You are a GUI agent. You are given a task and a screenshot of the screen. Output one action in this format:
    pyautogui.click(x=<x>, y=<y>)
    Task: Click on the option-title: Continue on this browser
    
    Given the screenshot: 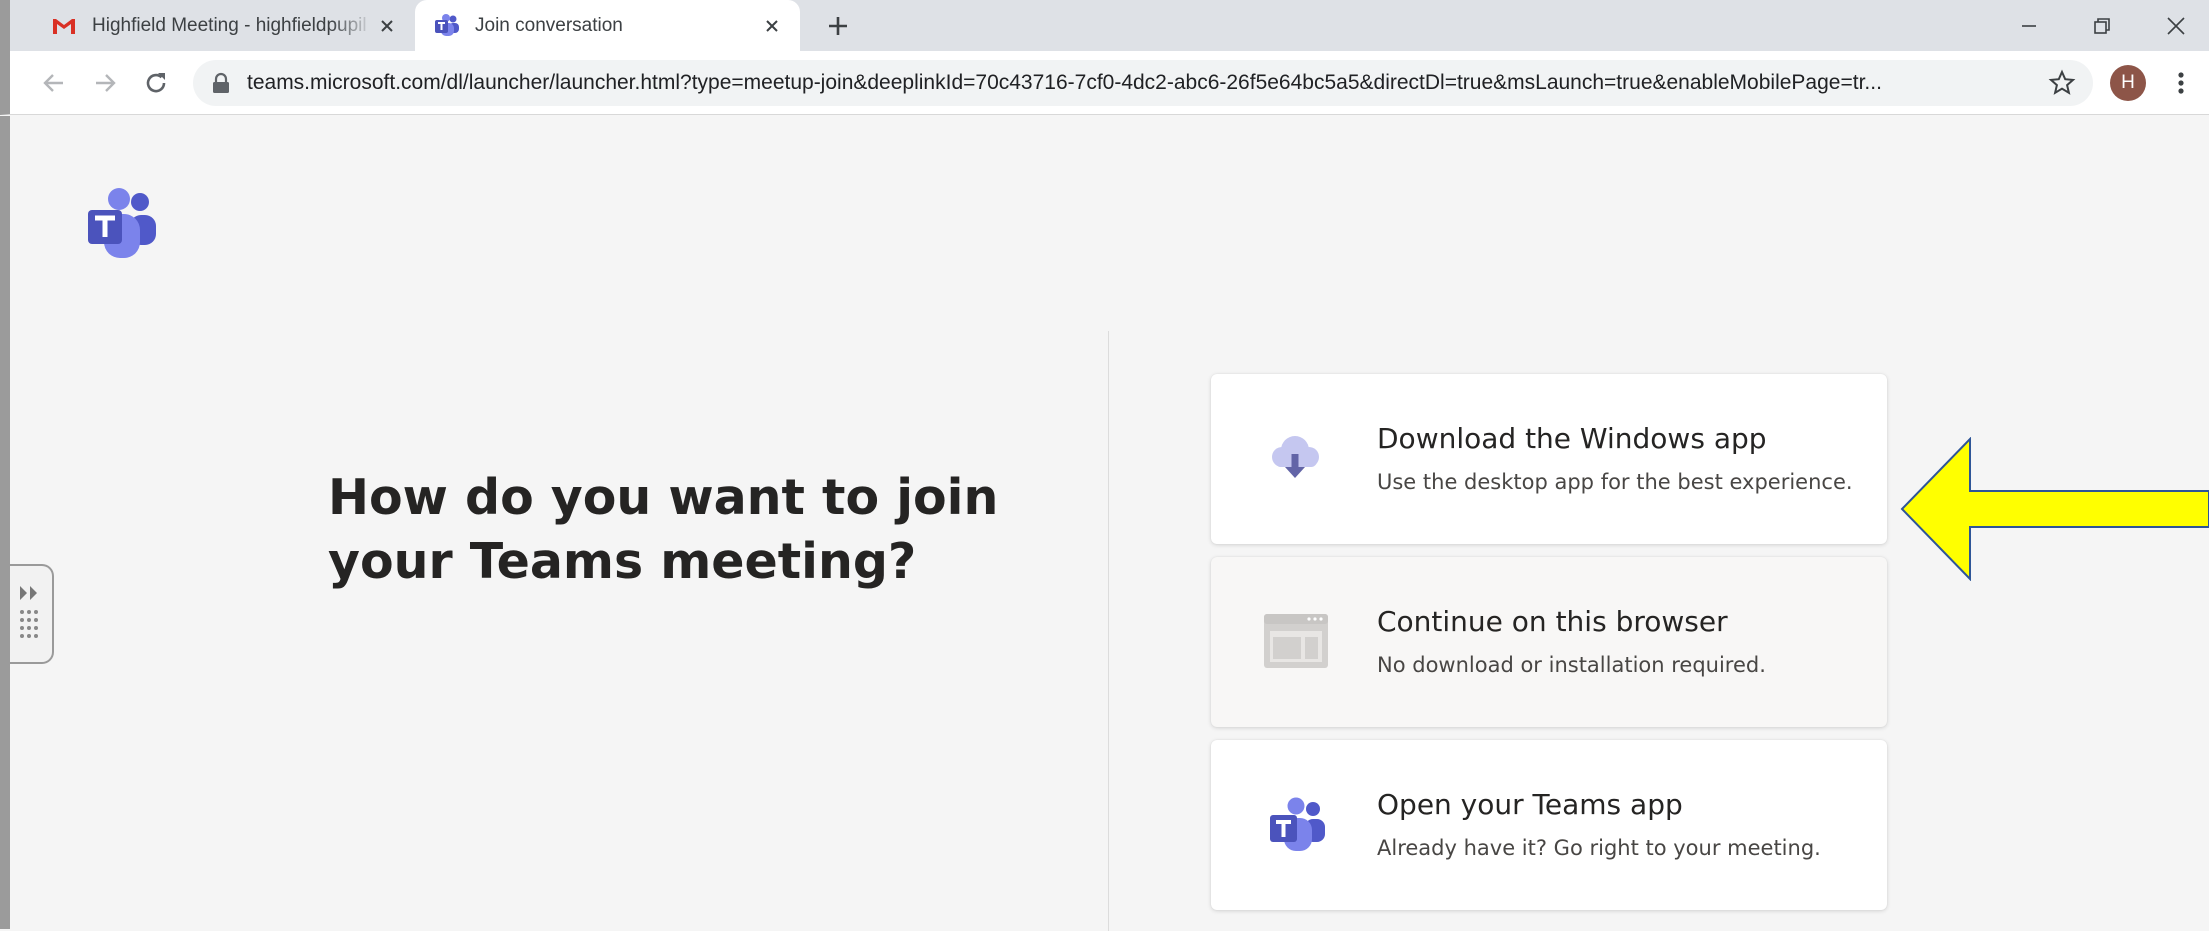 What is the action you would take?
    pyautogui.click(x=1552, y=621)
    